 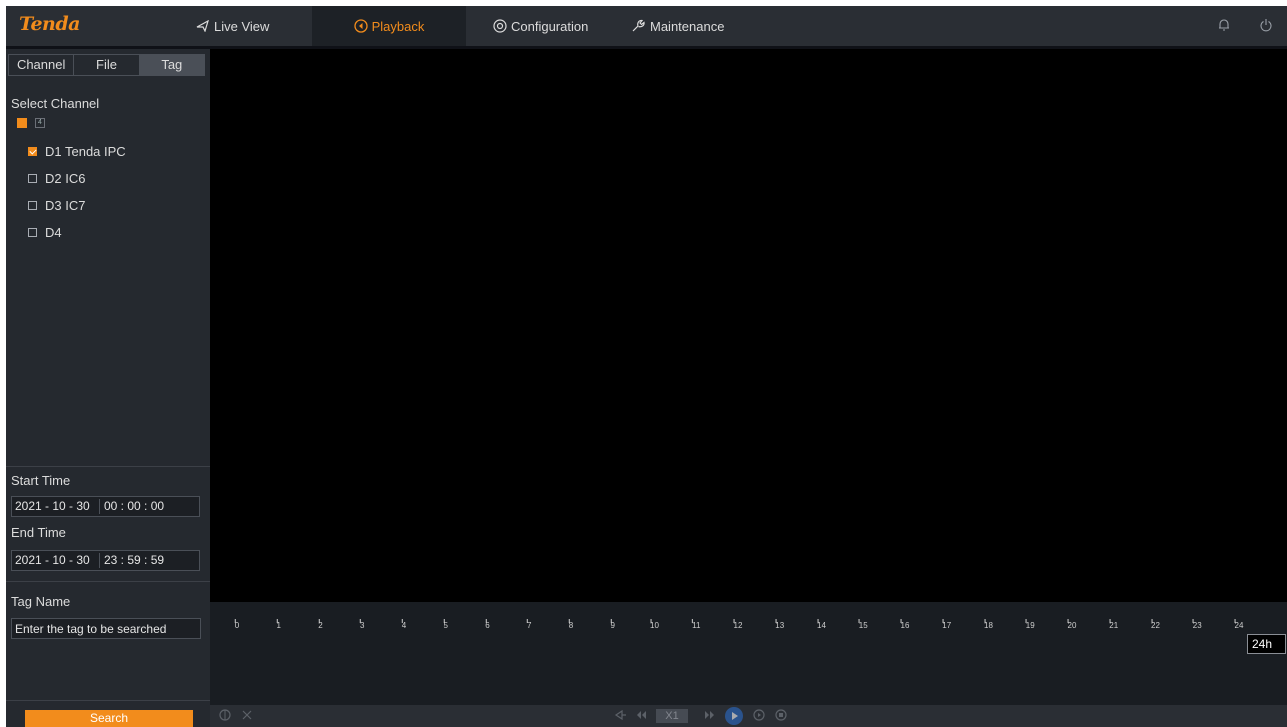 I want to click on timeline-hour-tick: 9, so click(x=612, y=624).